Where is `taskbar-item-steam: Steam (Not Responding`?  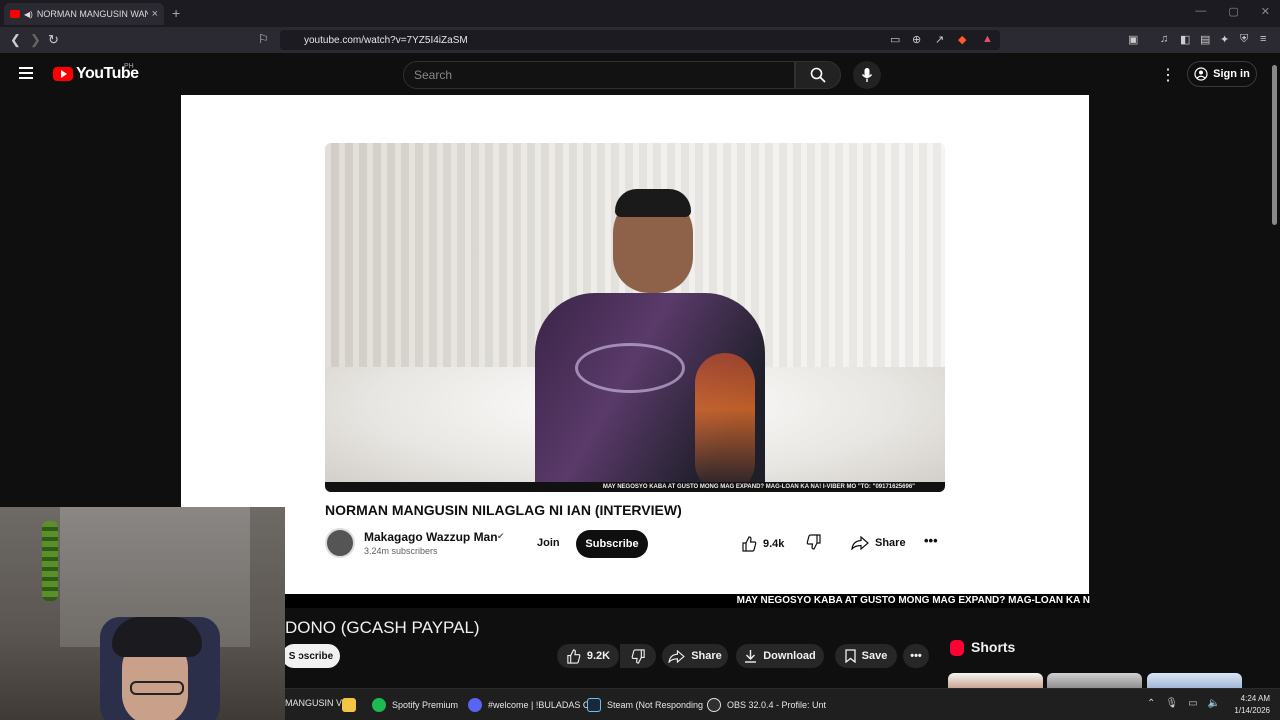
taskbar-item-steam: Steam (Not Responding is located at coordinates (645, 705).